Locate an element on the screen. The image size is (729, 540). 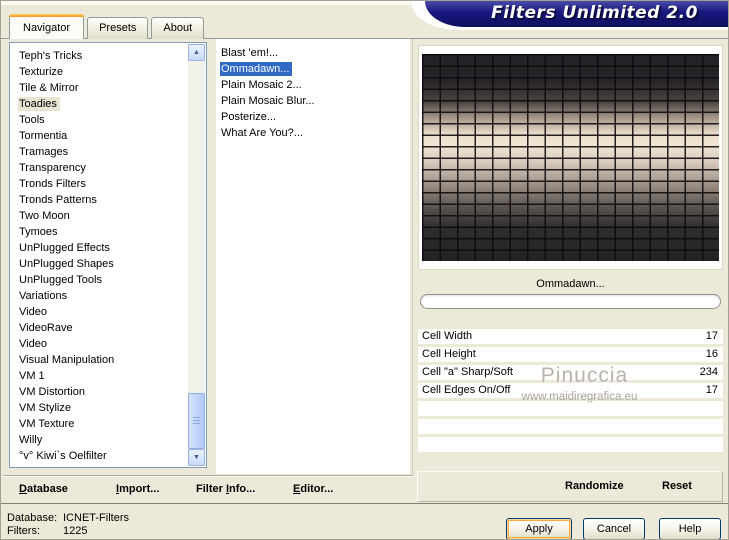
tab-about: About is located at coordinates (178, 28).